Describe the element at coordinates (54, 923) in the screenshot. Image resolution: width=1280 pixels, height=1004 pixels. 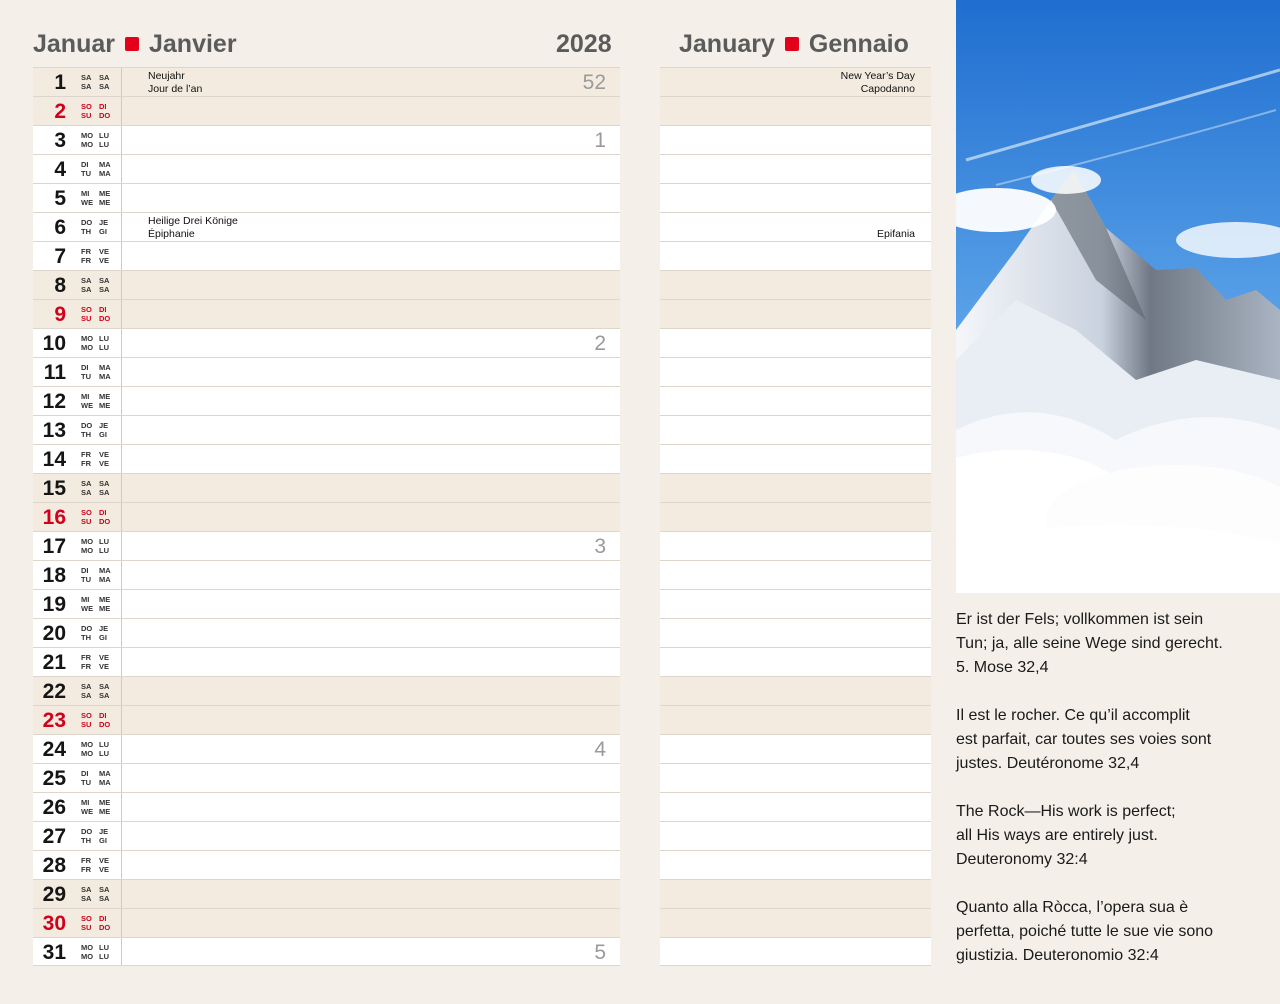
I see `day-number: 30` at that location.